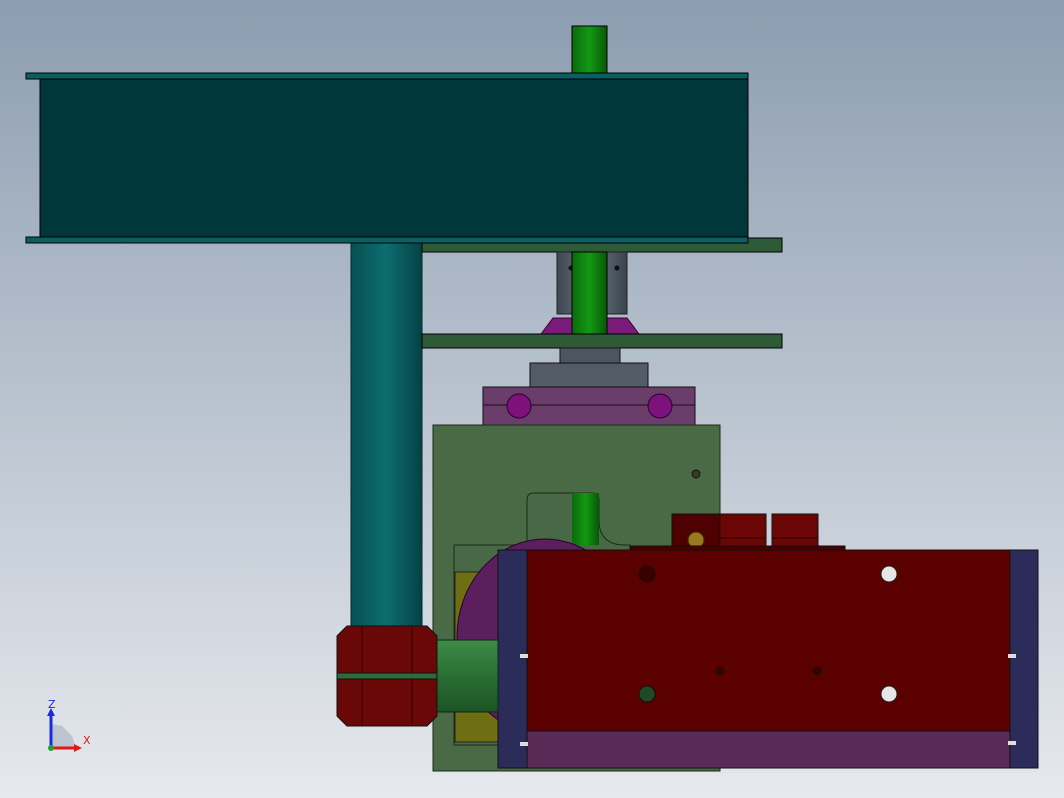  What do you see at coordinates (87, 740) in the screenshot?
I see `x-axis-label: X` at bounding box center [87, 740].